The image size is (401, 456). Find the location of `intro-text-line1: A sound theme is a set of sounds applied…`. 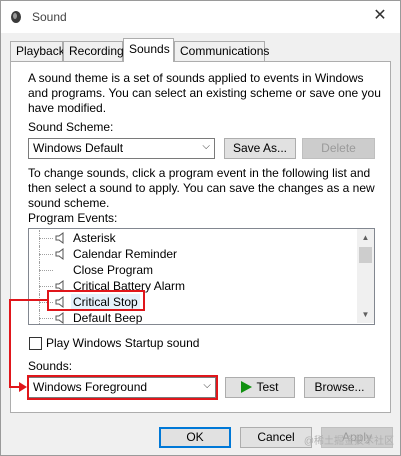

intro-text-line1: A sound theme is a set of sounds applied… is located at coordinates (196, 78).